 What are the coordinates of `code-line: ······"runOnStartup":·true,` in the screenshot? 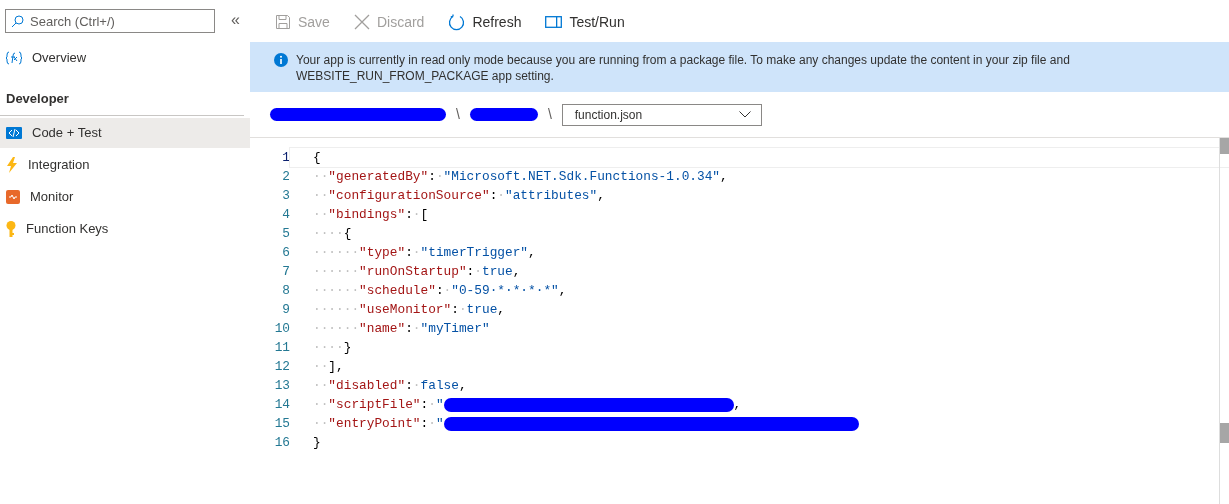 It's located at (416, 272).